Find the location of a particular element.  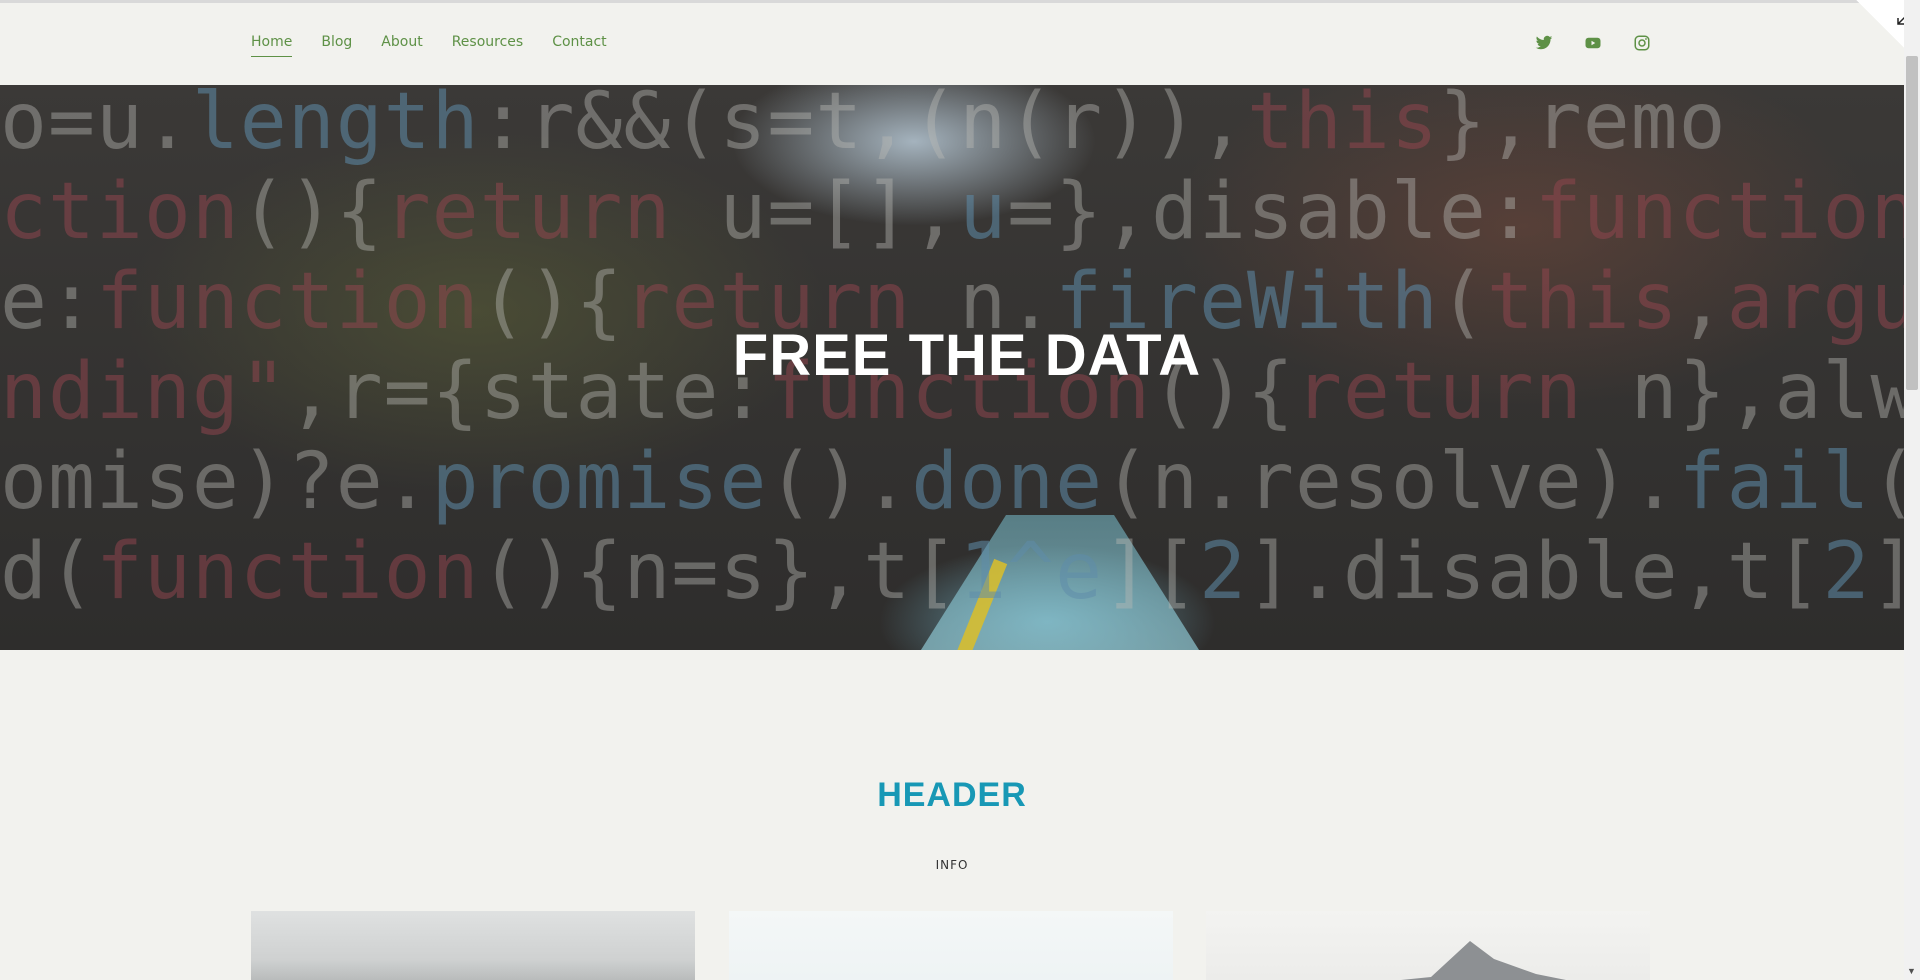

top-border is located at coordinates (960, 1).